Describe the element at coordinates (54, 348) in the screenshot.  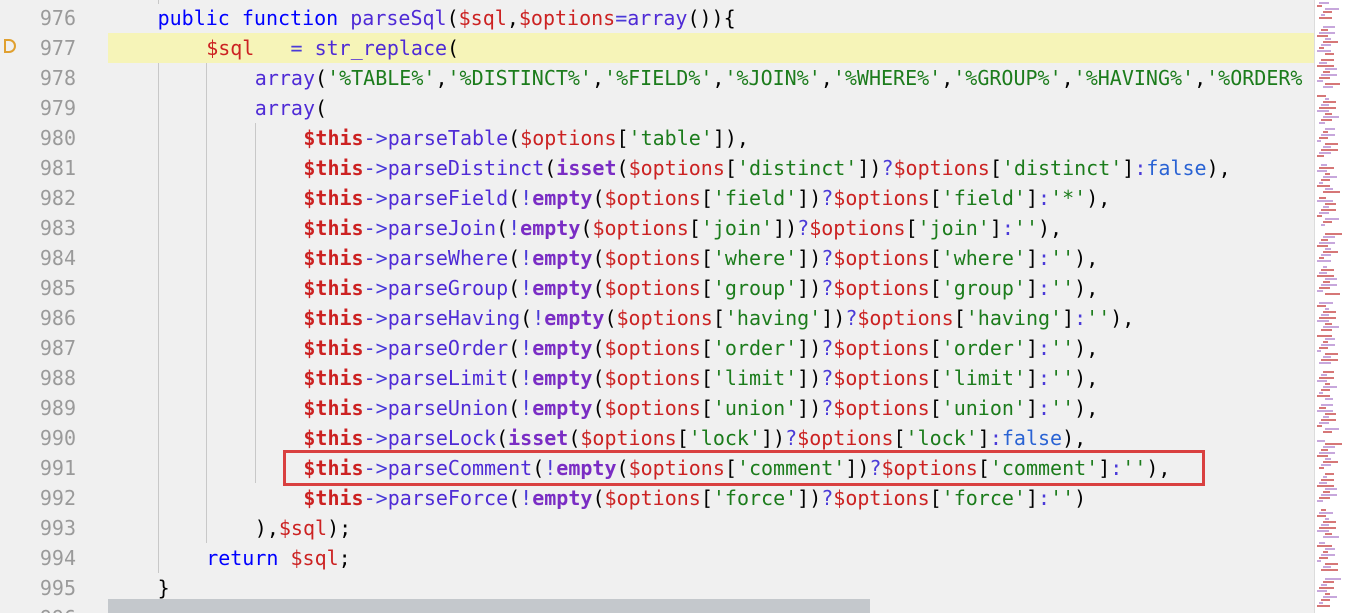
I see `gutter-line: 987` at that location.